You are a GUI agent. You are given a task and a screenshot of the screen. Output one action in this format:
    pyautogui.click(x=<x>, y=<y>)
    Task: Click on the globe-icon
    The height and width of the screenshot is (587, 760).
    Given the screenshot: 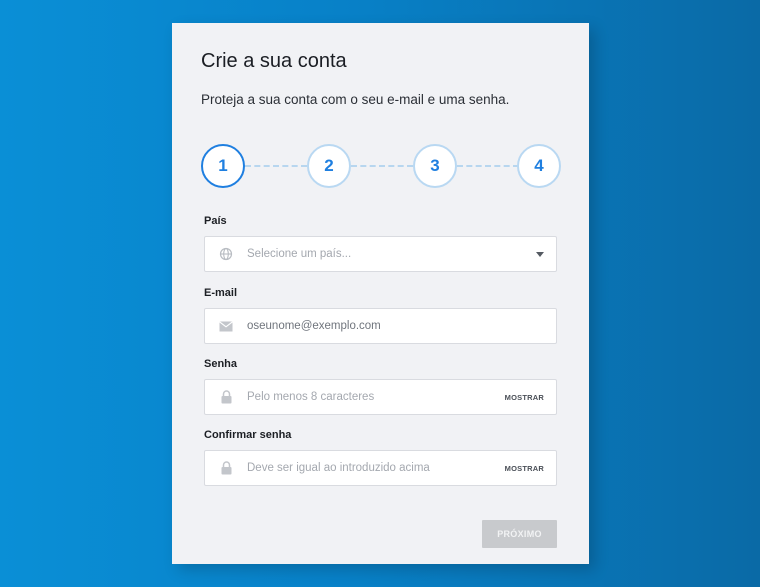 What is the action you would take?
    pyautogui.click(x=226, y=254)
    